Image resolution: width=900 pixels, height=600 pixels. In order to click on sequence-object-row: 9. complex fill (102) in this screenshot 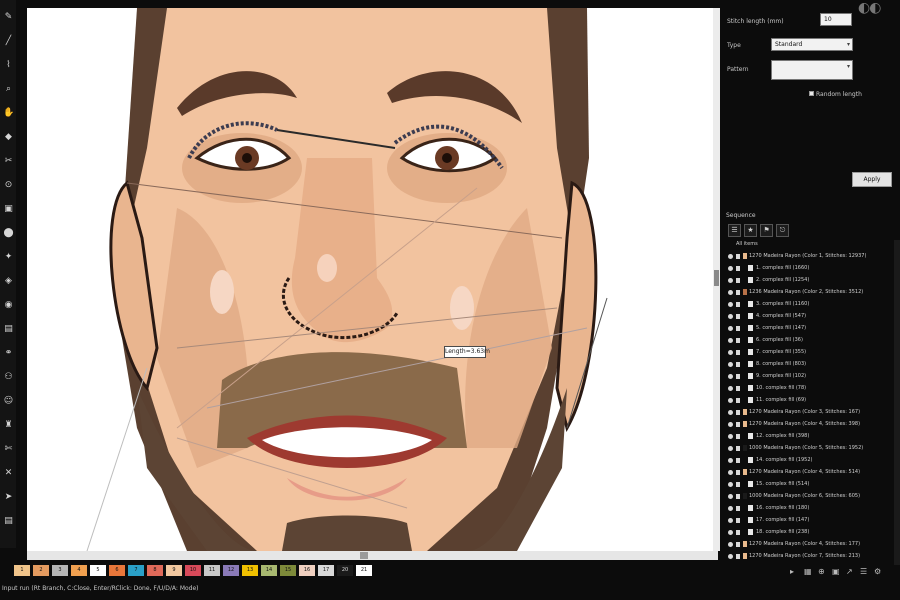, I will do `click(810, 376)`.